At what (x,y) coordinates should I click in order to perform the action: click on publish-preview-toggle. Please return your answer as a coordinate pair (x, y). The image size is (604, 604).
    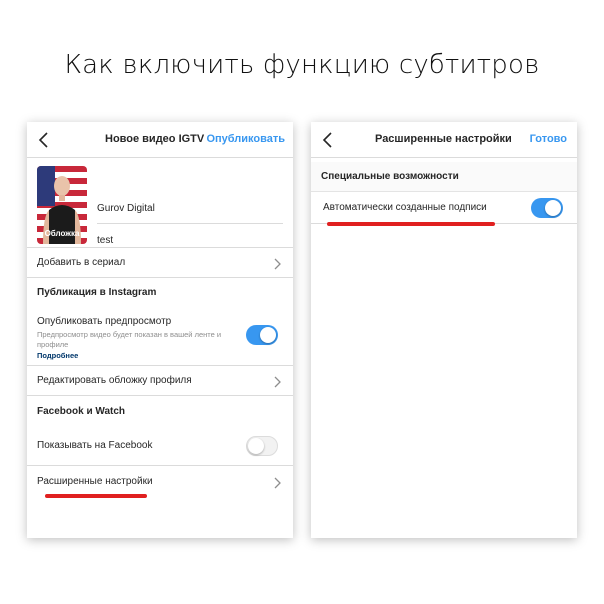
    Looking at the image, I should click on (262, 335).